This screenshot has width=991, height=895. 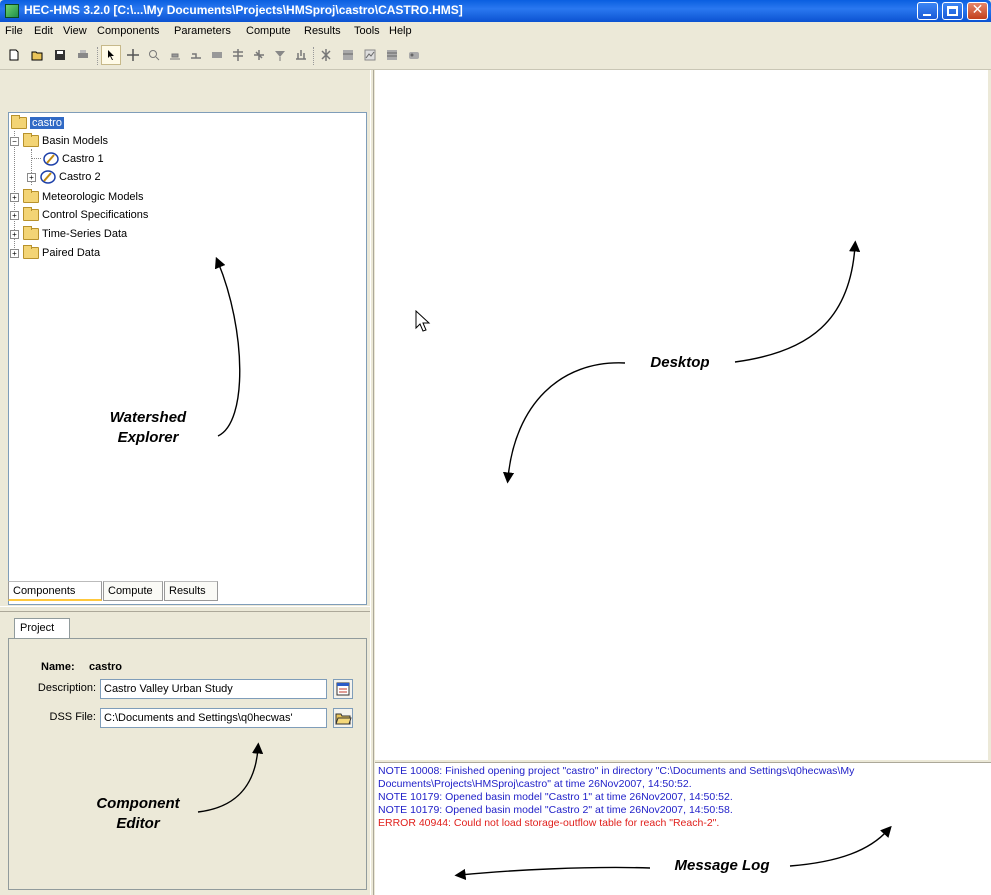 What do you see at coordinates (138, 803) in the screenshot?
I see `annotation-text: Component` at bounding box center [138, 803].